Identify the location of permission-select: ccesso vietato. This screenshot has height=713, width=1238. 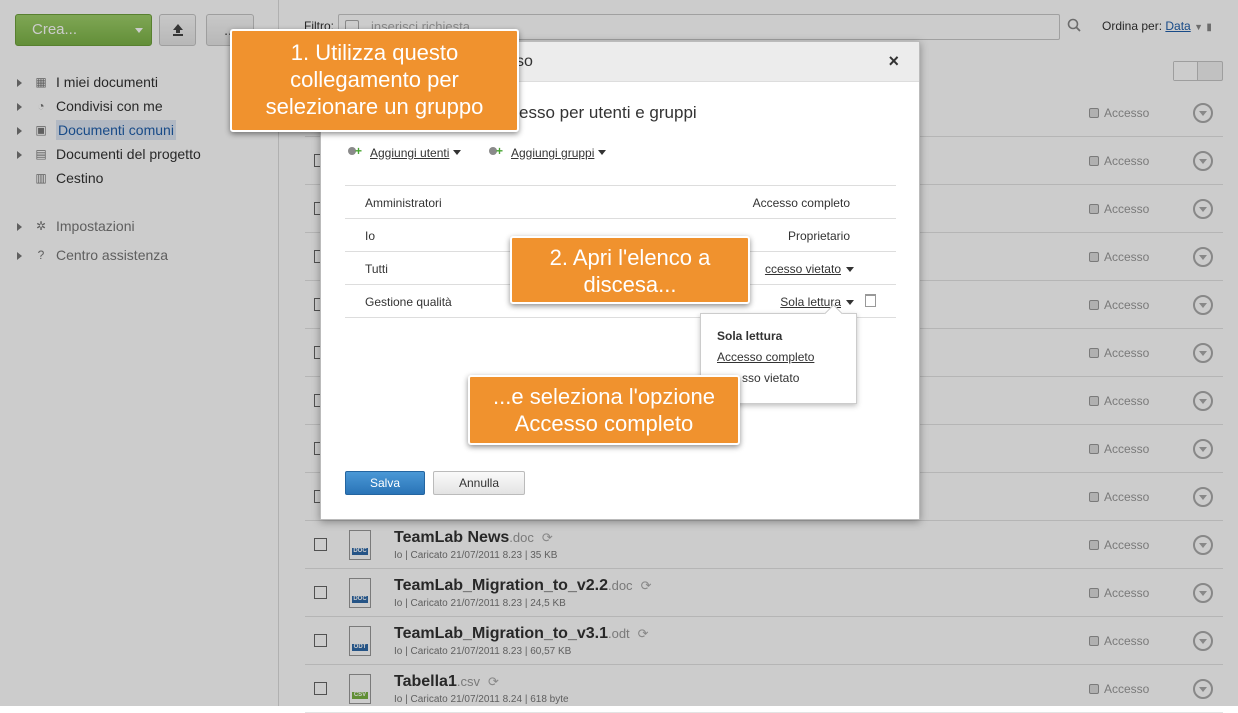
(809, 269).